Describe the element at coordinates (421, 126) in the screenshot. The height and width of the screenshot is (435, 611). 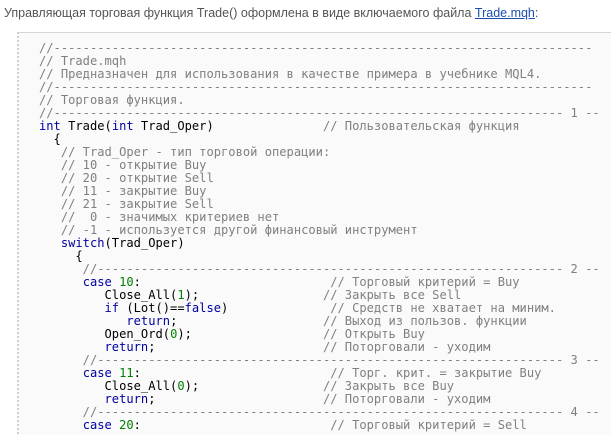
I see `code-token: // Пользовательская функция` at that location.